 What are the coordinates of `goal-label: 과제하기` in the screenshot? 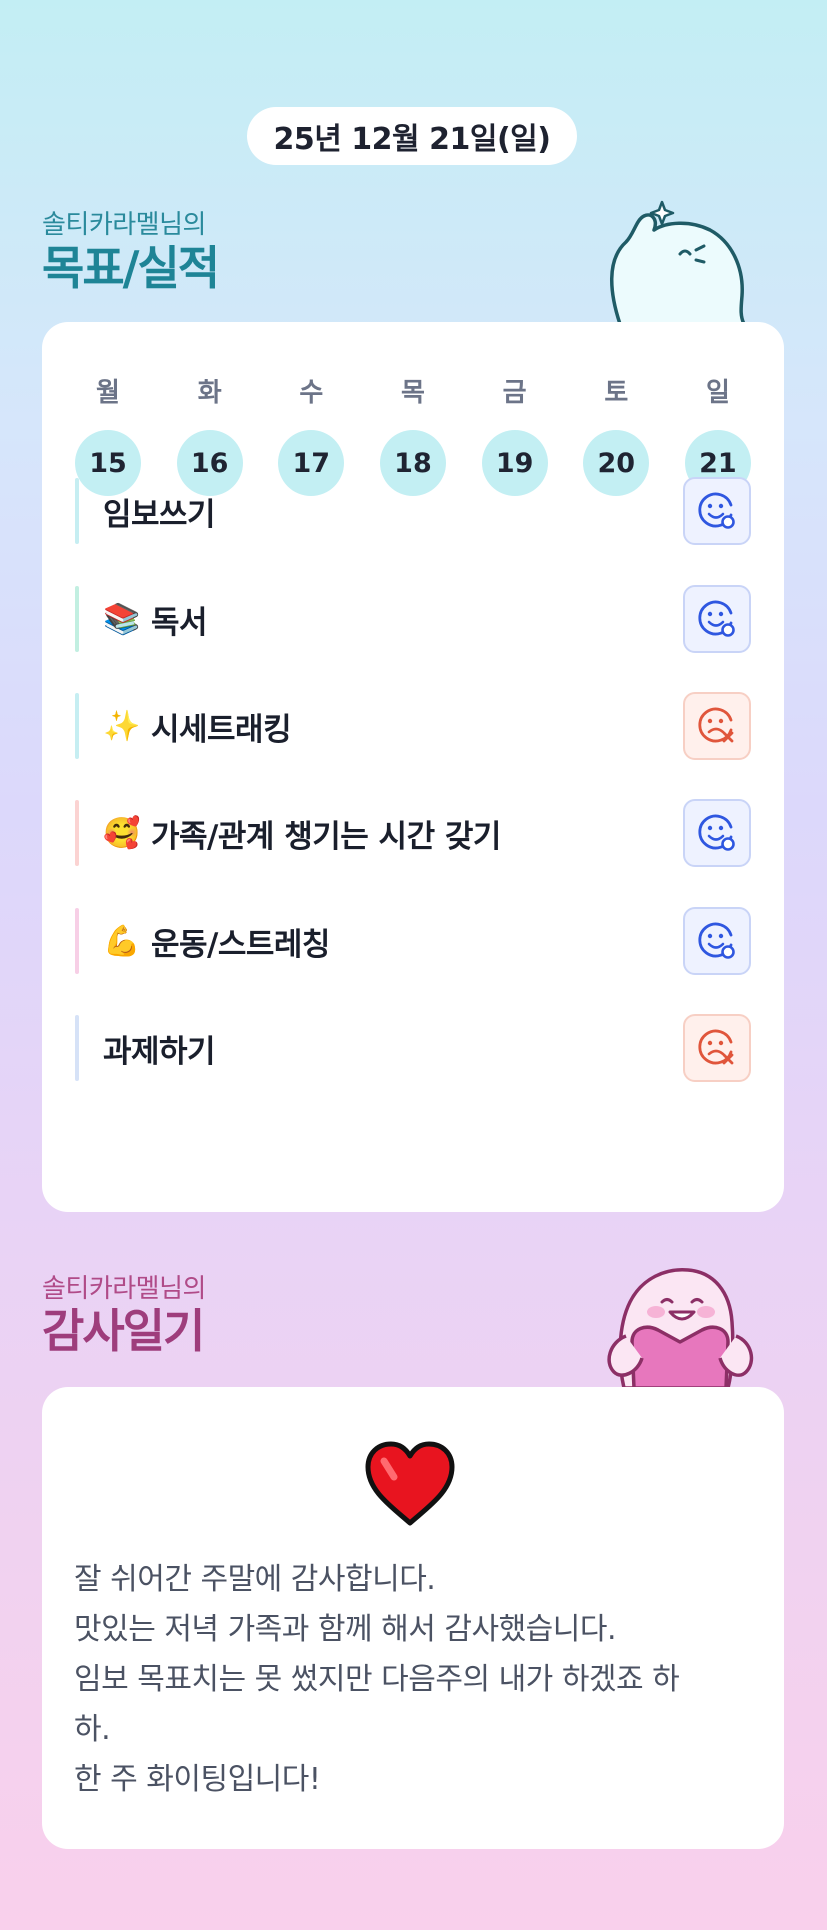 It's located at (159, 1051).